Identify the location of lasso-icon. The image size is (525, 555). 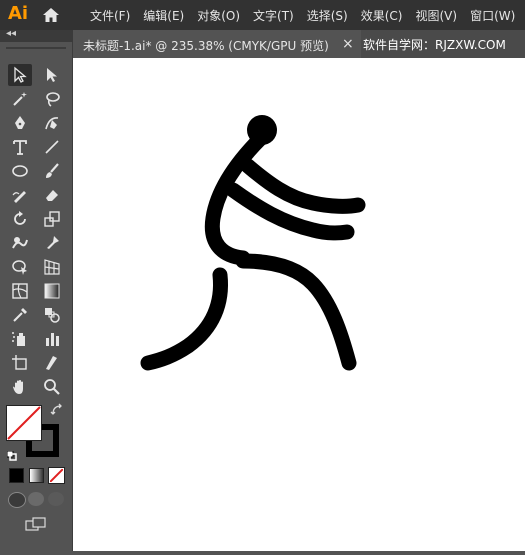
(52, 99).